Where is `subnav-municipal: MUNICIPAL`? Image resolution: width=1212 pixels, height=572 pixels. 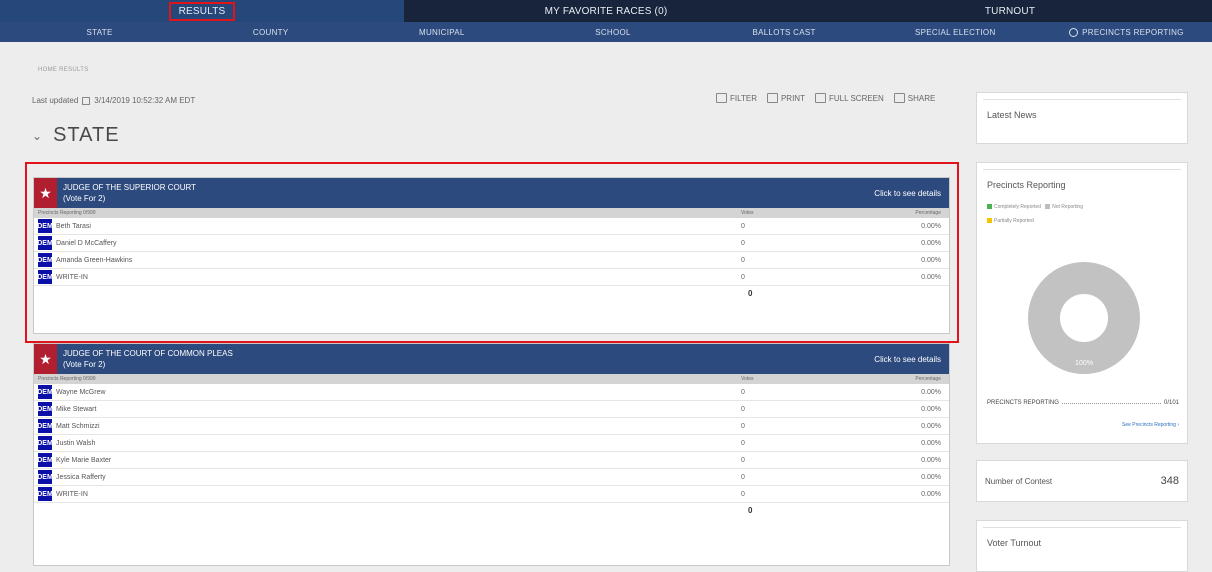 subnav-municipal: MUNICIPAL is located at coordinates (441, 32).